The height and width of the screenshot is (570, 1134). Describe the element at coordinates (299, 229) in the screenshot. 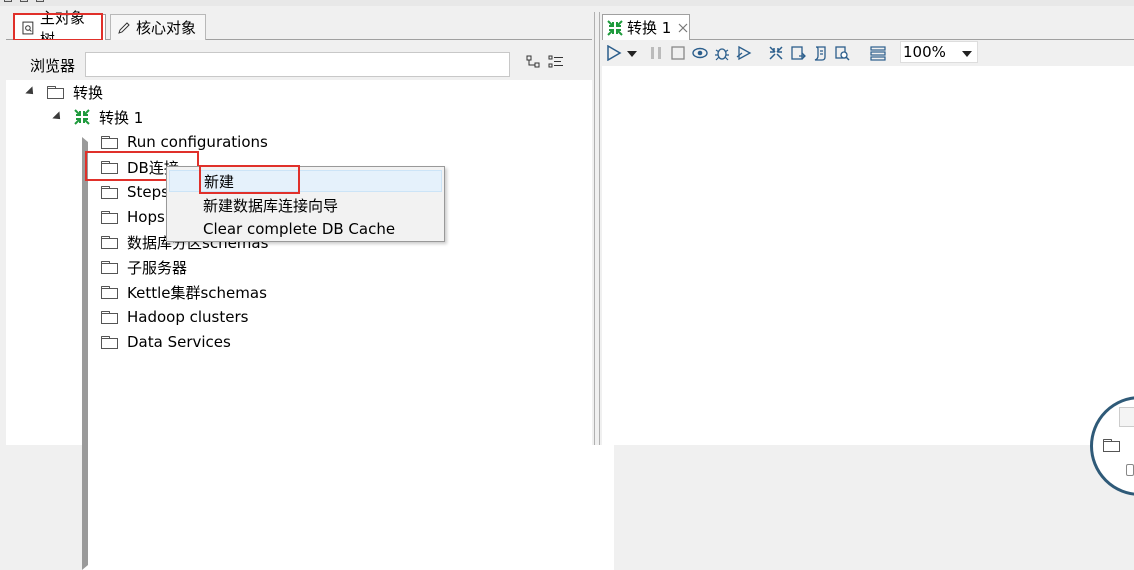

I see `menu-item-label: Clear complete DB Cache` at that location.